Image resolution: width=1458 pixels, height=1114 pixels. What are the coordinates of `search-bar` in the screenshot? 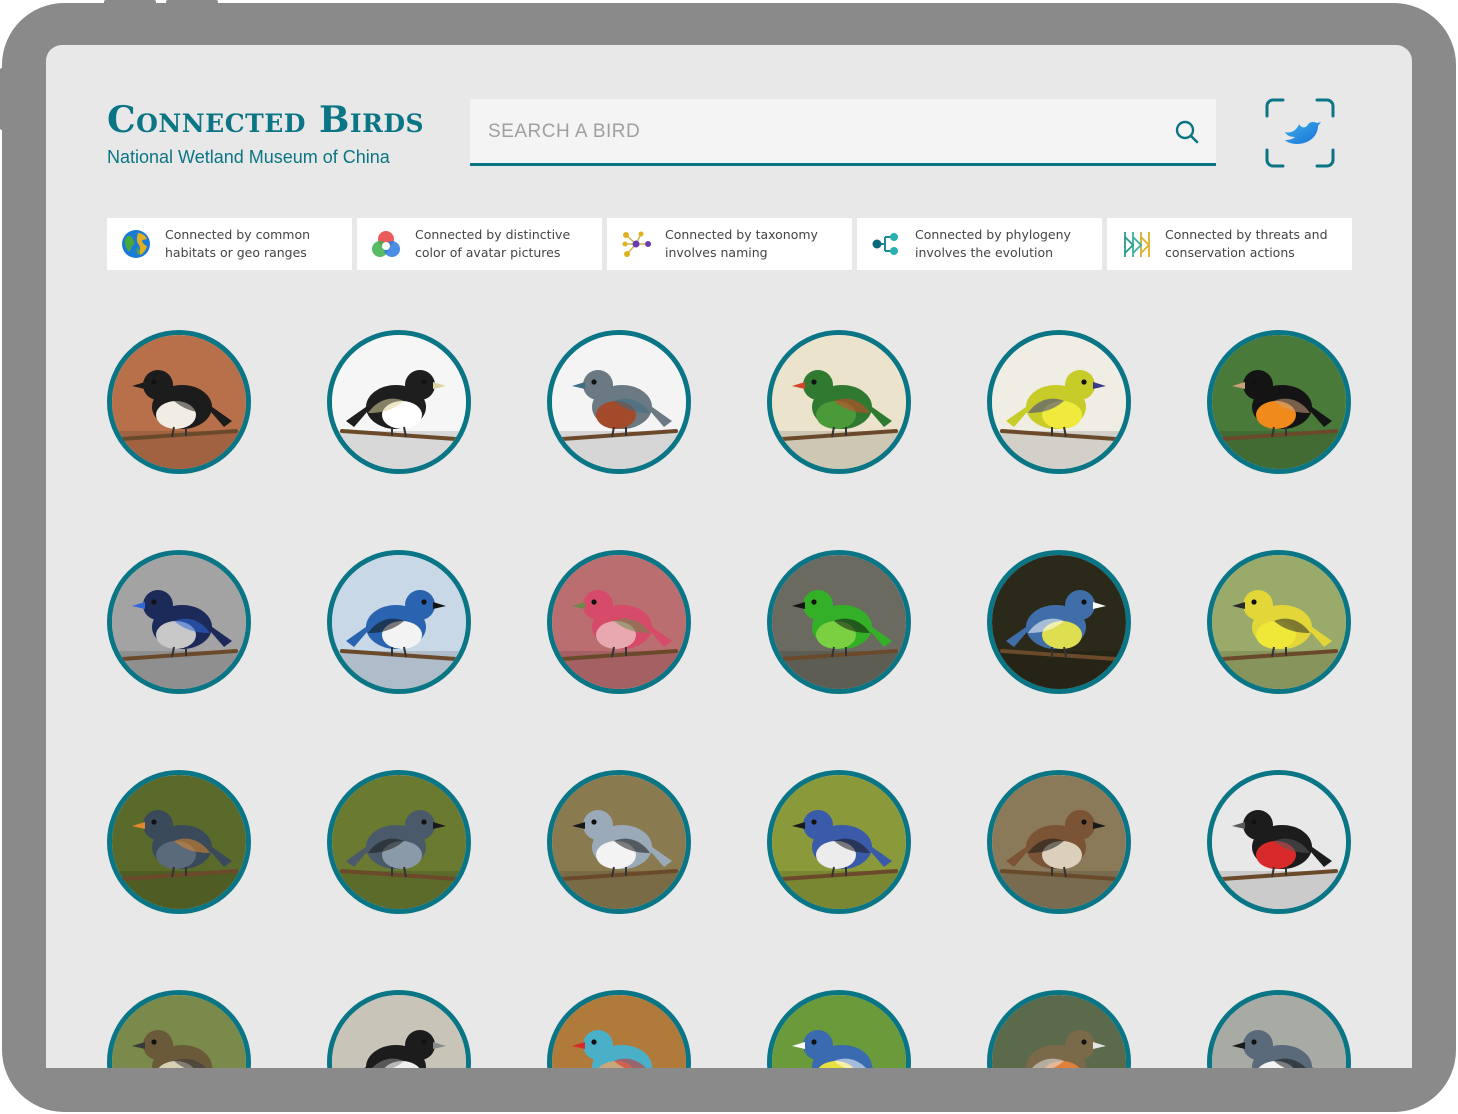 It's located at (843, 132).